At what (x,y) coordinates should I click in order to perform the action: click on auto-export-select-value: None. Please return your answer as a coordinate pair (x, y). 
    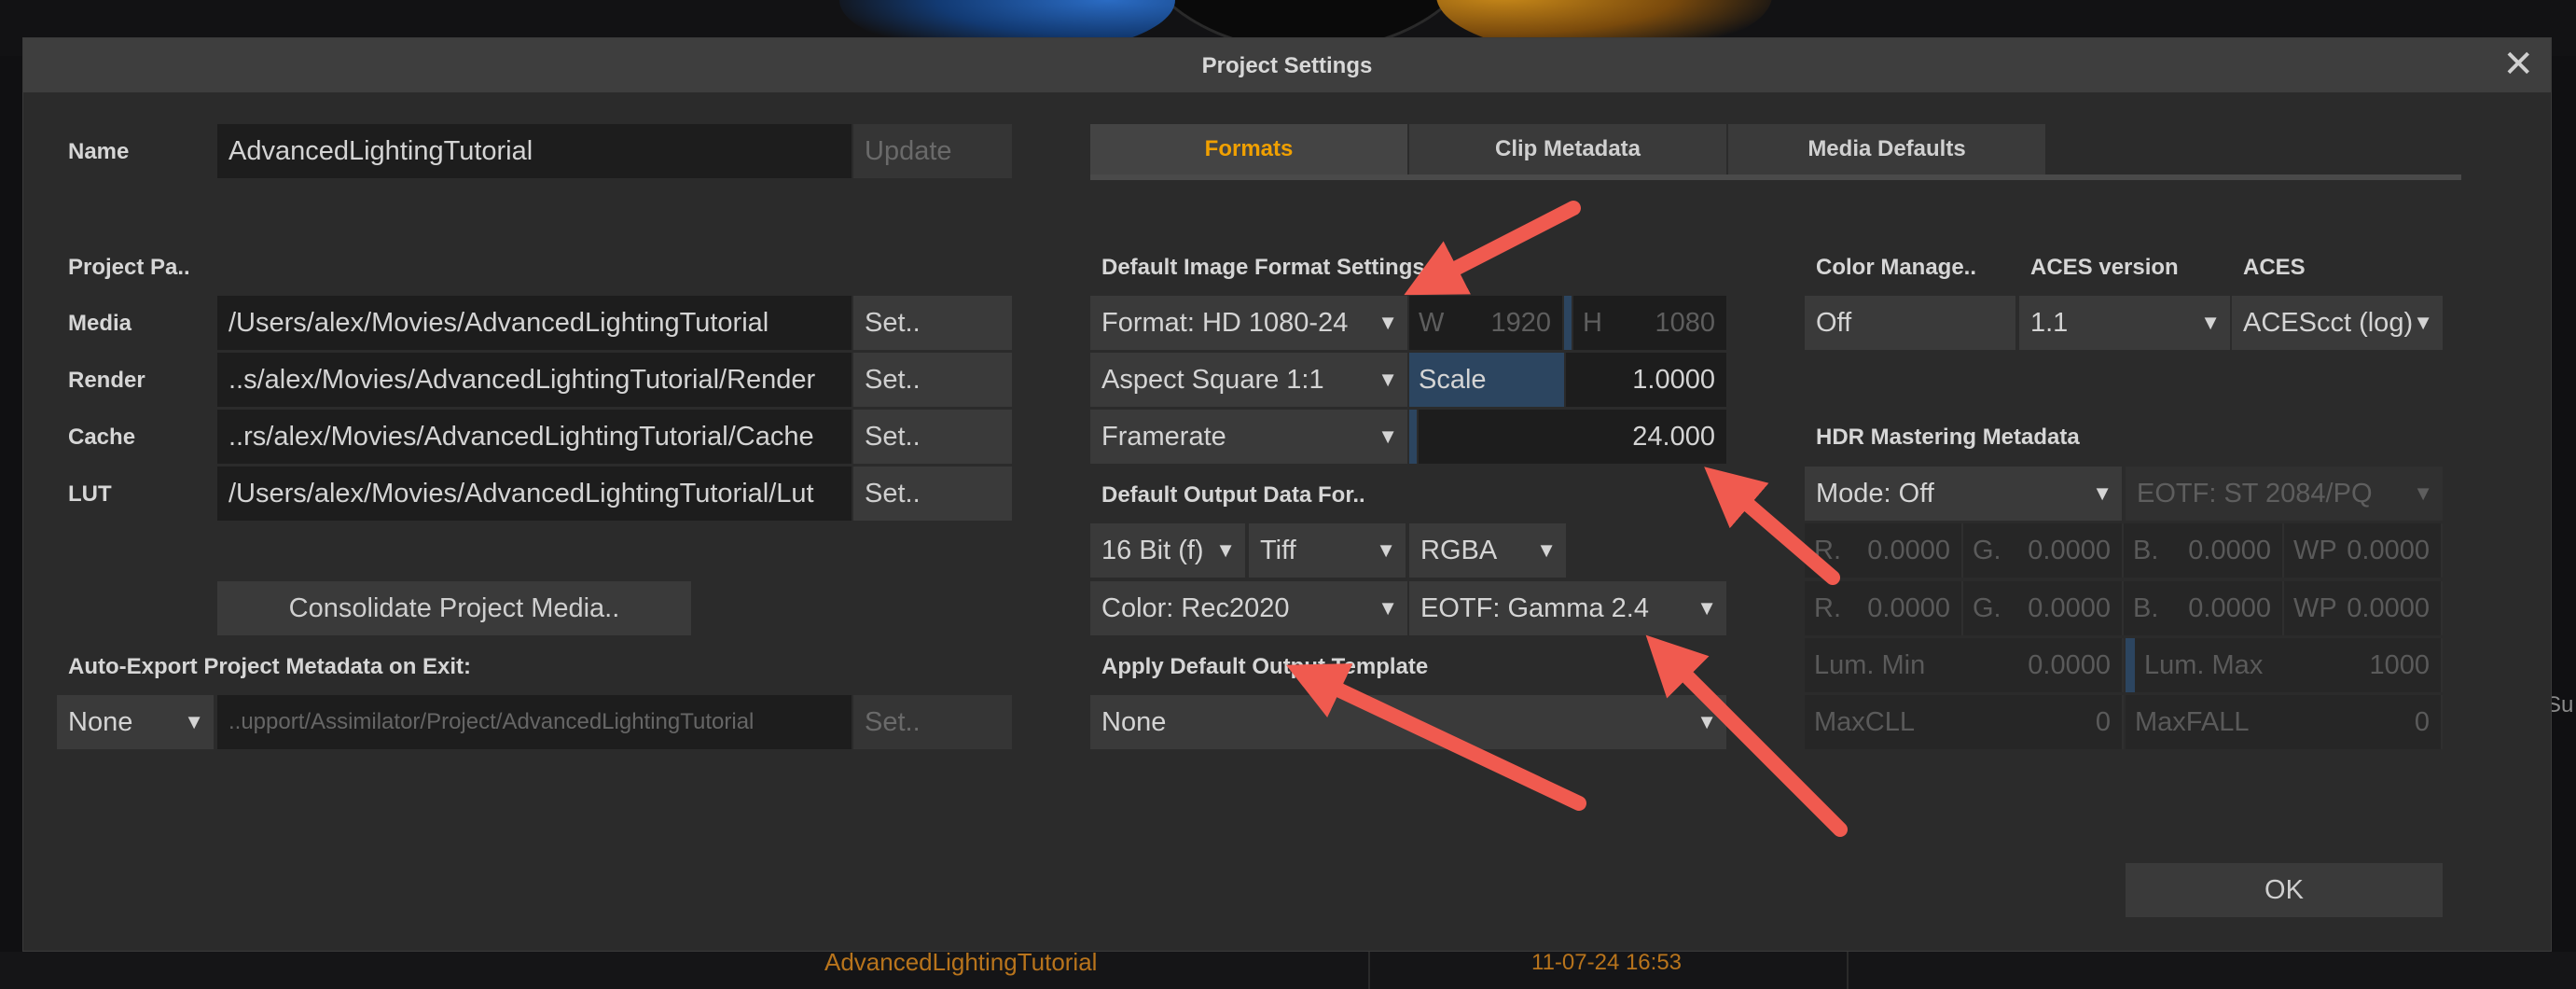
    Looking at the image, I should click on (100, 722).